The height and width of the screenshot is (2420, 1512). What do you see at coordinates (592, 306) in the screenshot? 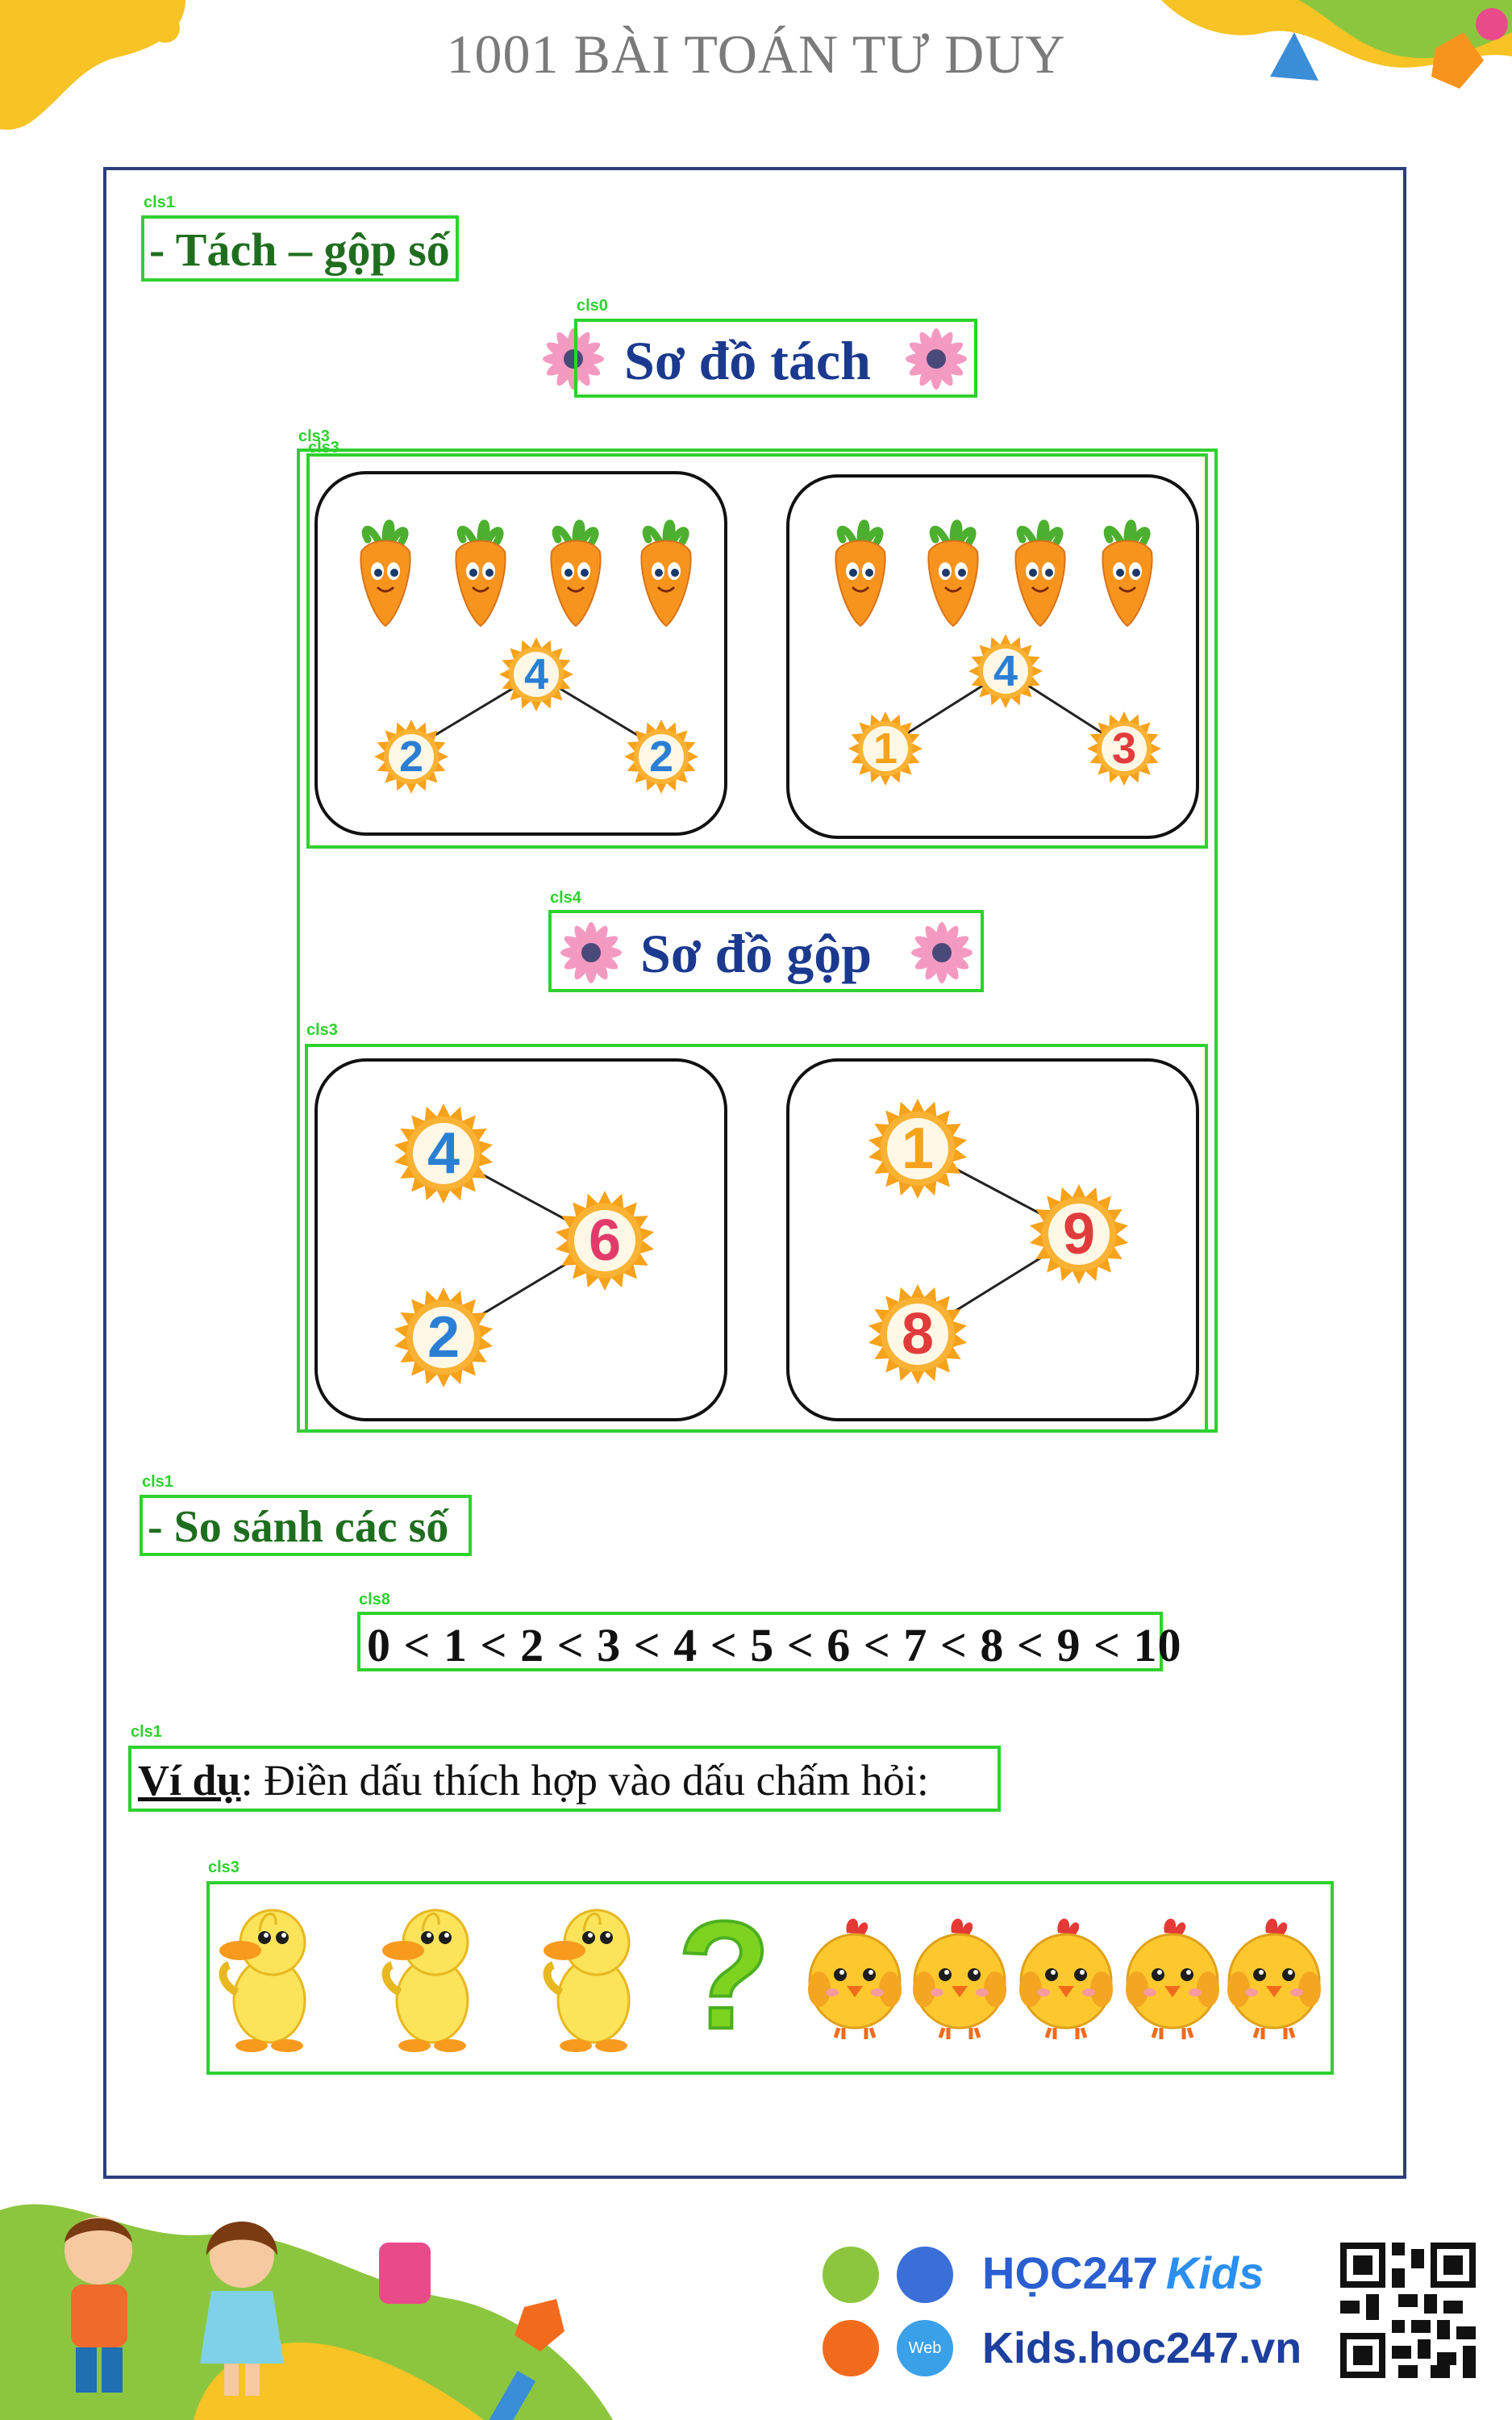
I see `detection-tag: cls0` at bounding box center [592, 306].